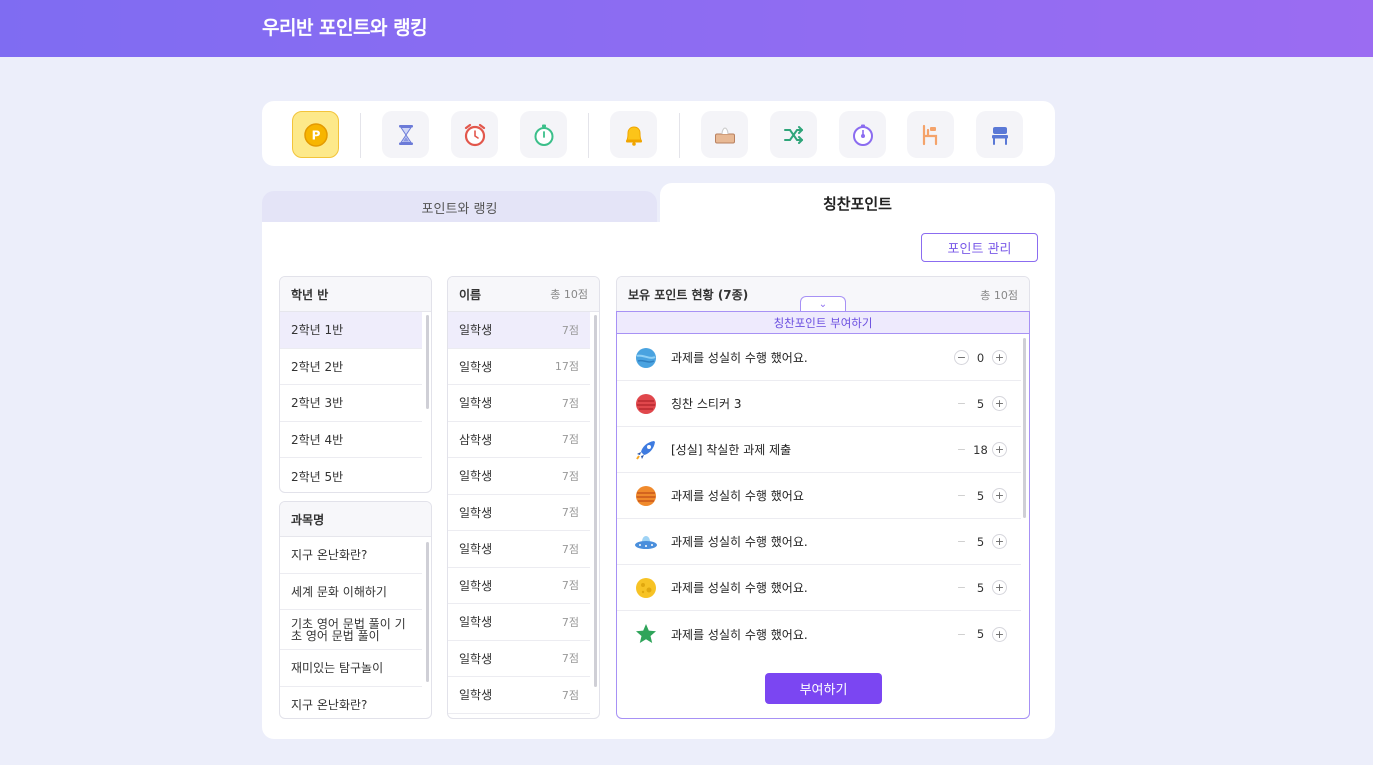  What do you see at coordinates (351, 403) in the screenshot?
I see `grade-item: 2학년 3반` at bounding box center [351, 403].